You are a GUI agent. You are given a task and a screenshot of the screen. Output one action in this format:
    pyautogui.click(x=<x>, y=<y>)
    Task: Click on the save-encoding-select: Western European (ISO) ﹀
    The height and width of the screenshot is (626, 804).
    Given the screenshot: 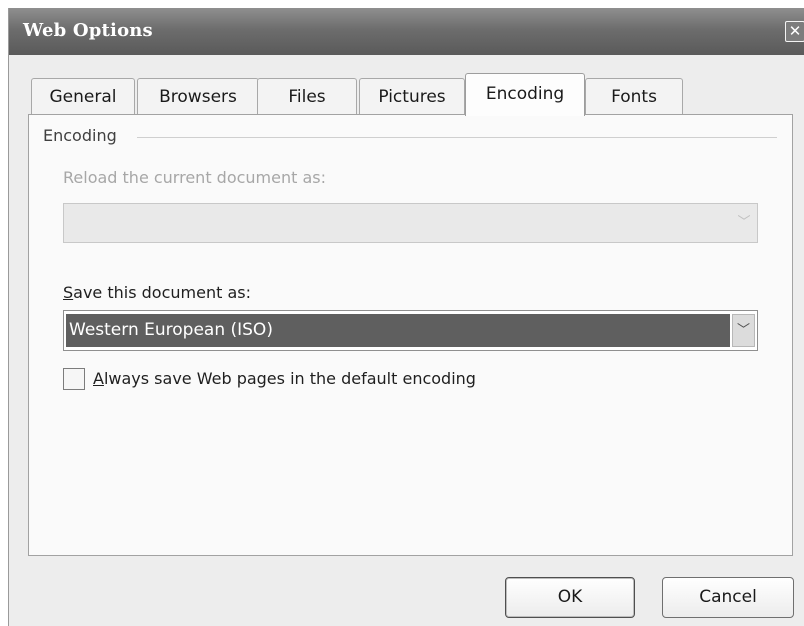 What is the action you would take?
    pyautogui.click(x=410, y=330)
    